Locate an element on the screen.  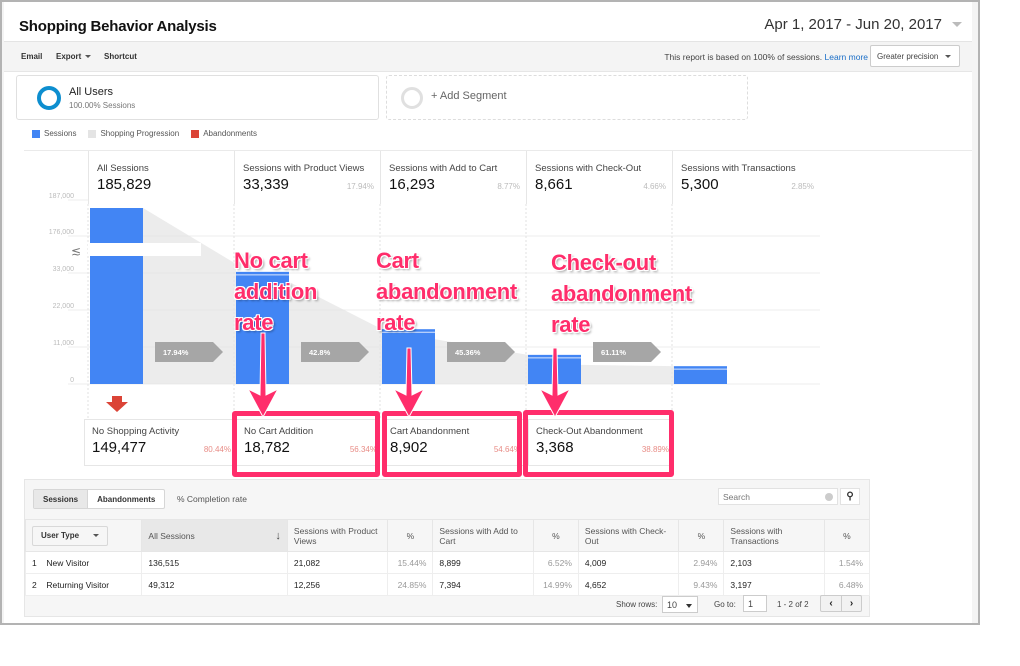
column-header: Sessions with Add to Cart is located at coordinates (483, 535).